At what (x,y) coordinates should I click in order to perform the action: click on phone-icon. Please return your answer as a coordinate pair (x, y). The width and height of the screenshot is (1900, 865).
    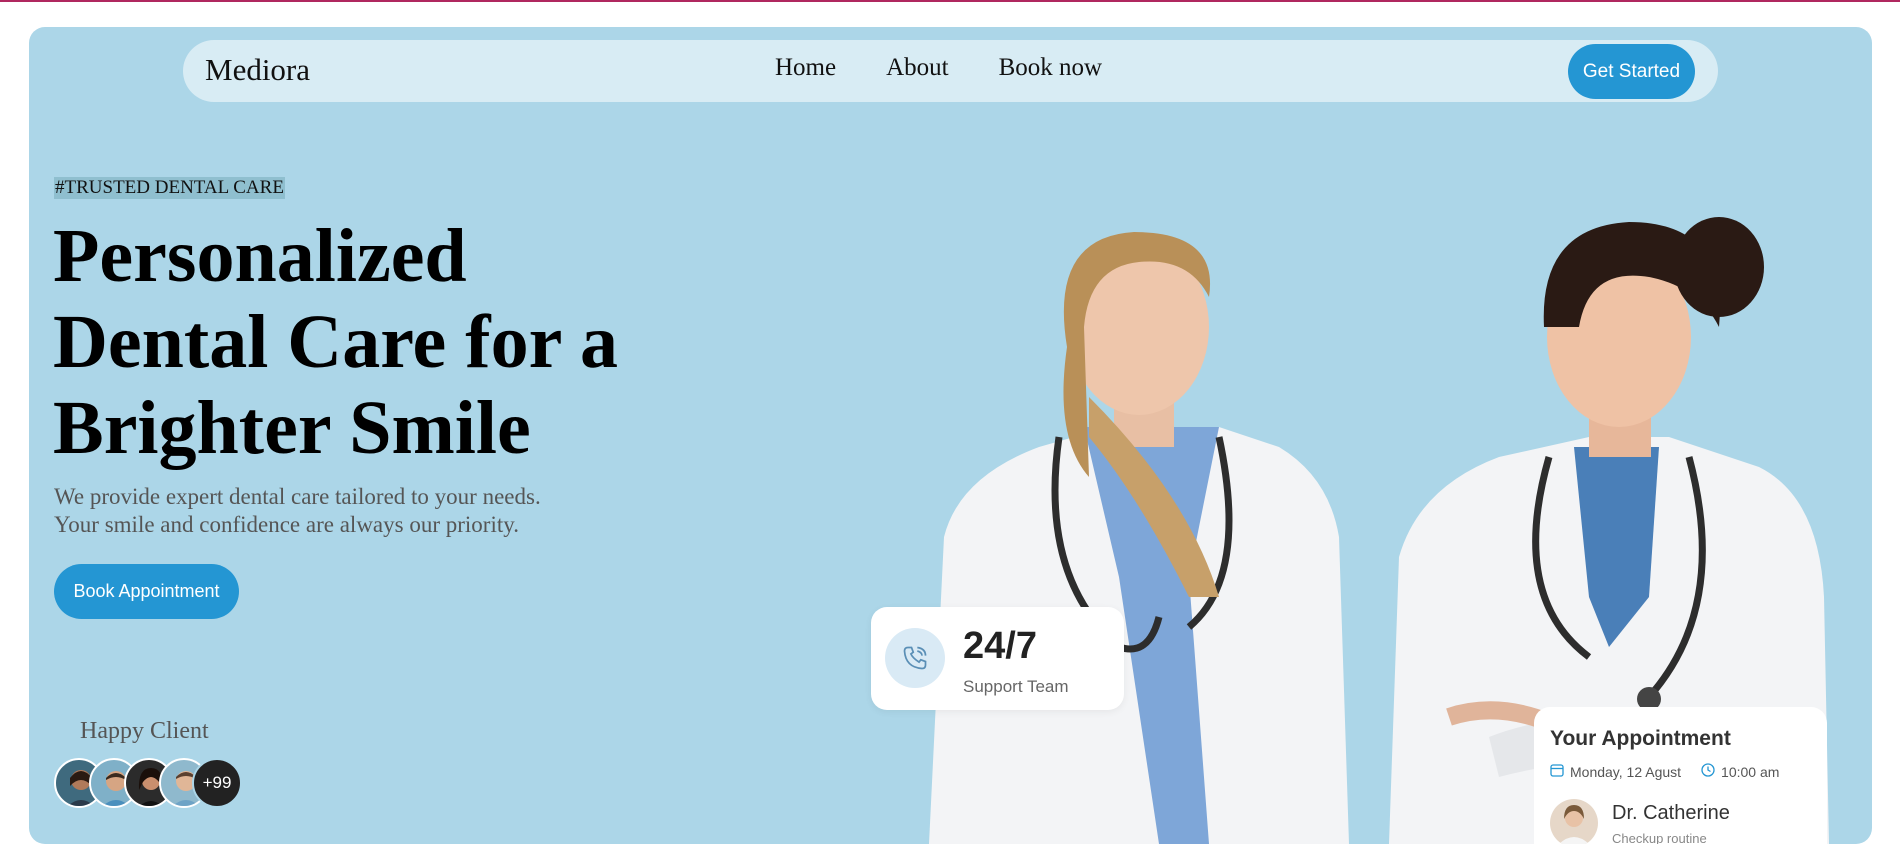
    Looking at the image, I should click on (915, 658).